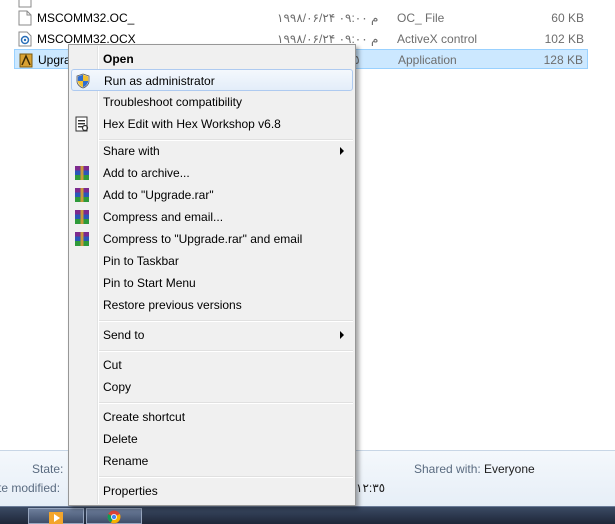 This screenshot has height=524, width=615. Describe the element at coordinates (567, 18) in the screenshot. I see `file-size: 60 KB` at that location.